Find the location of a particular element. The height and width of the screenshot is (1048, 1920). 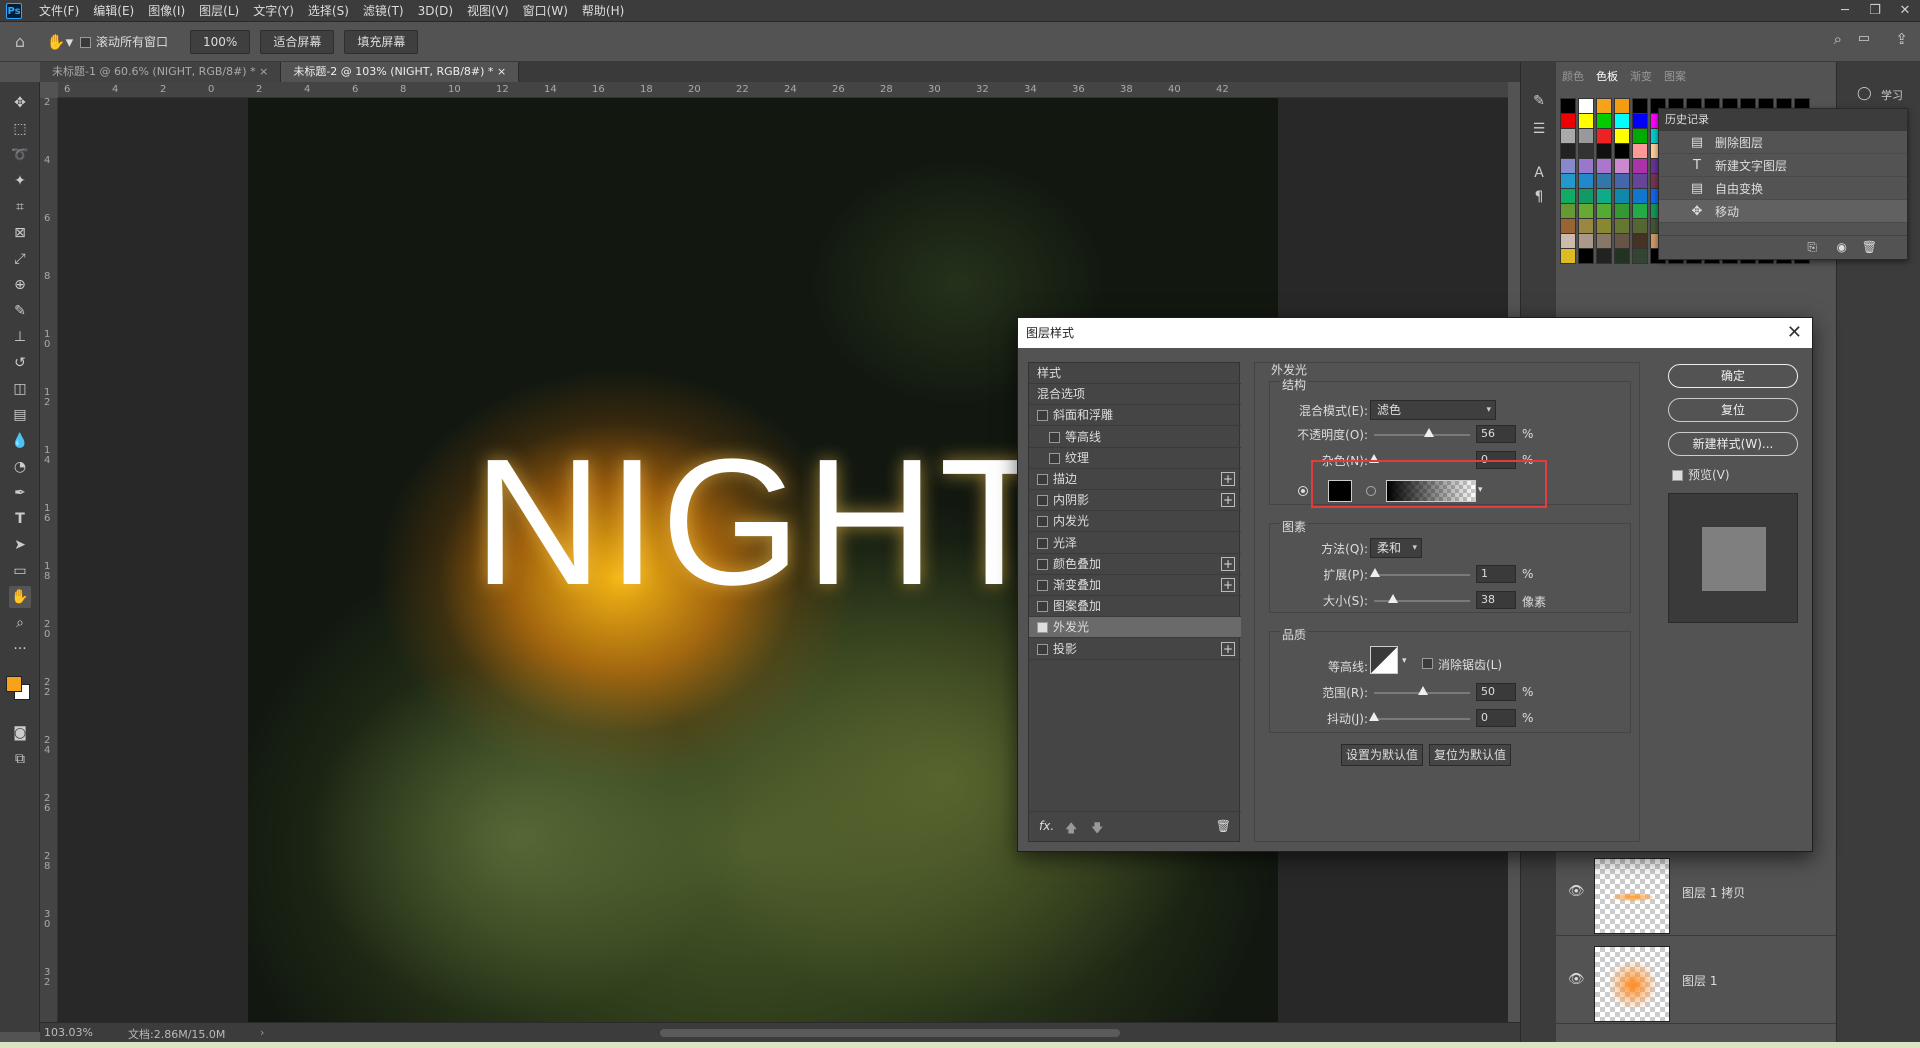

panel-tab: 渐变 is located at coordinates (1641, 77).